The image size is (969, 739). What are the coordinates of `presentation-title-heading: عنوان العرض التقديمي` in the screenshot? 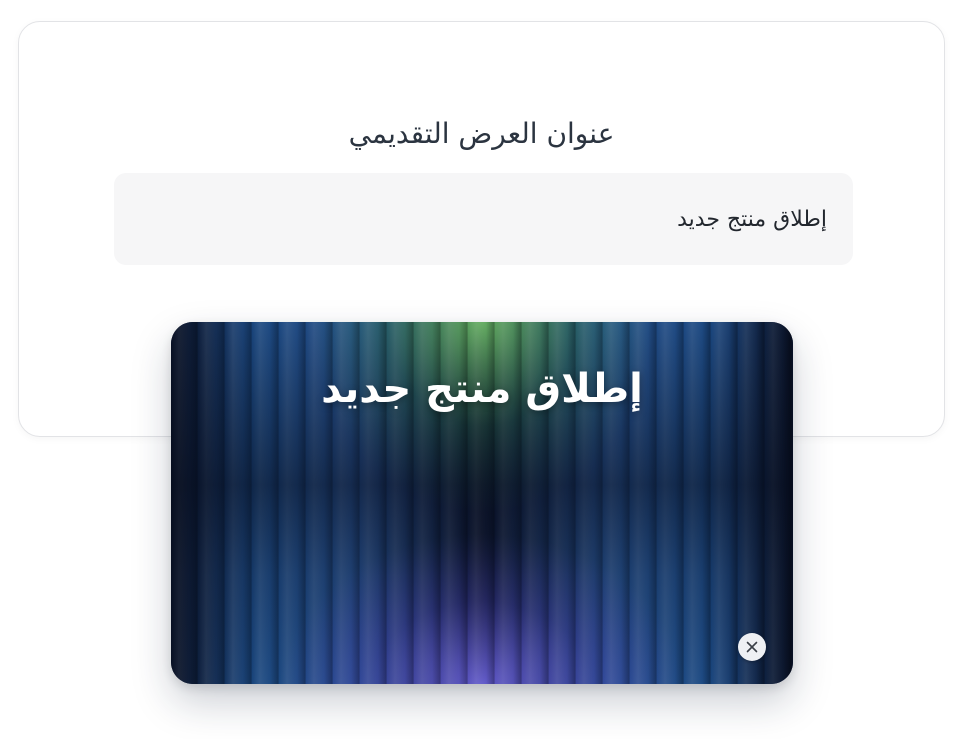 It's located at (481, 133).